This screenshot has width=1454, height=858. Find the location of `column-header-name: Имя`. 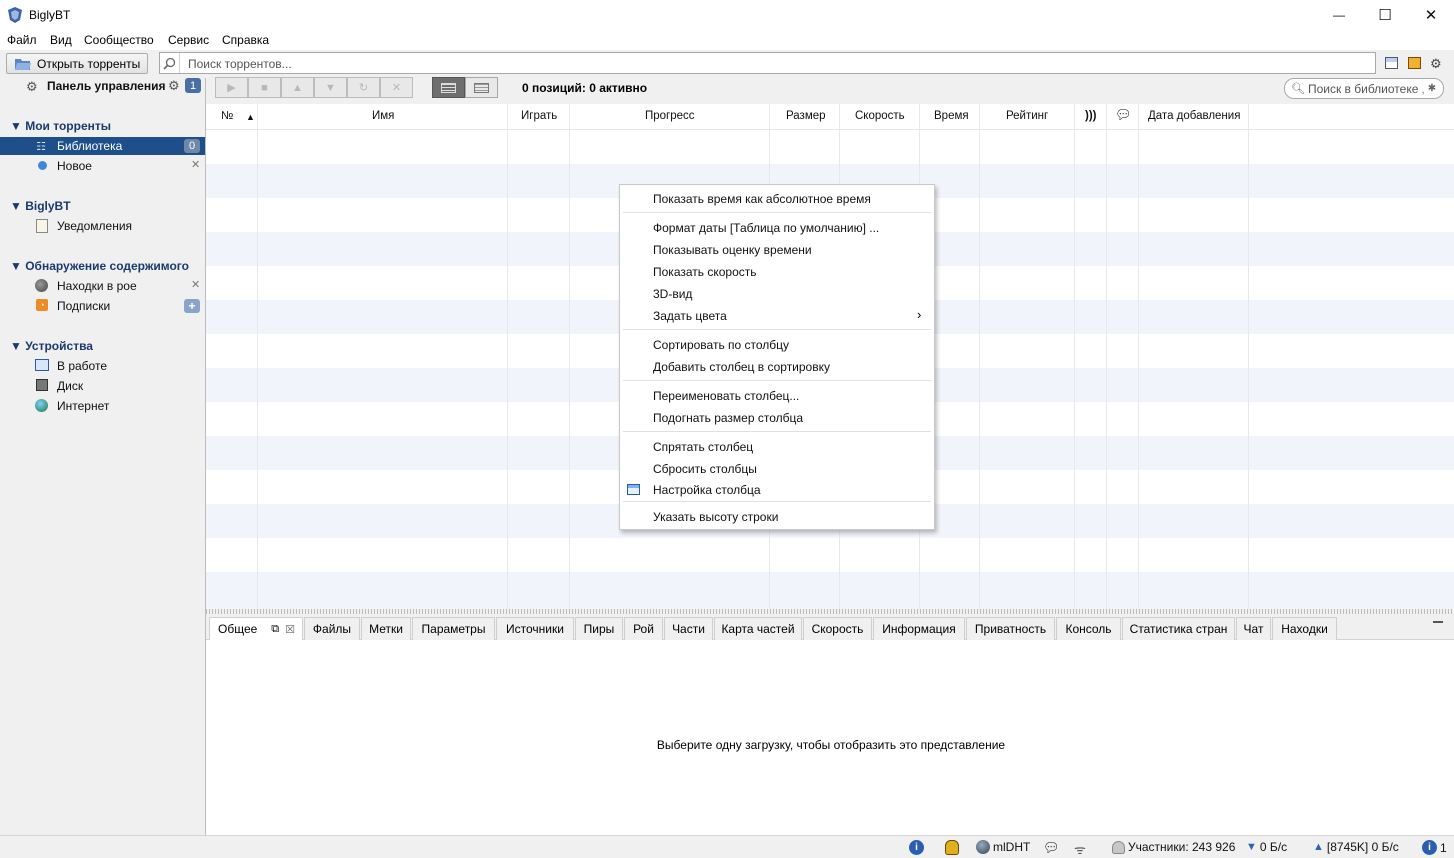

column-header-name: Имя is located at coordinates (383, 116).